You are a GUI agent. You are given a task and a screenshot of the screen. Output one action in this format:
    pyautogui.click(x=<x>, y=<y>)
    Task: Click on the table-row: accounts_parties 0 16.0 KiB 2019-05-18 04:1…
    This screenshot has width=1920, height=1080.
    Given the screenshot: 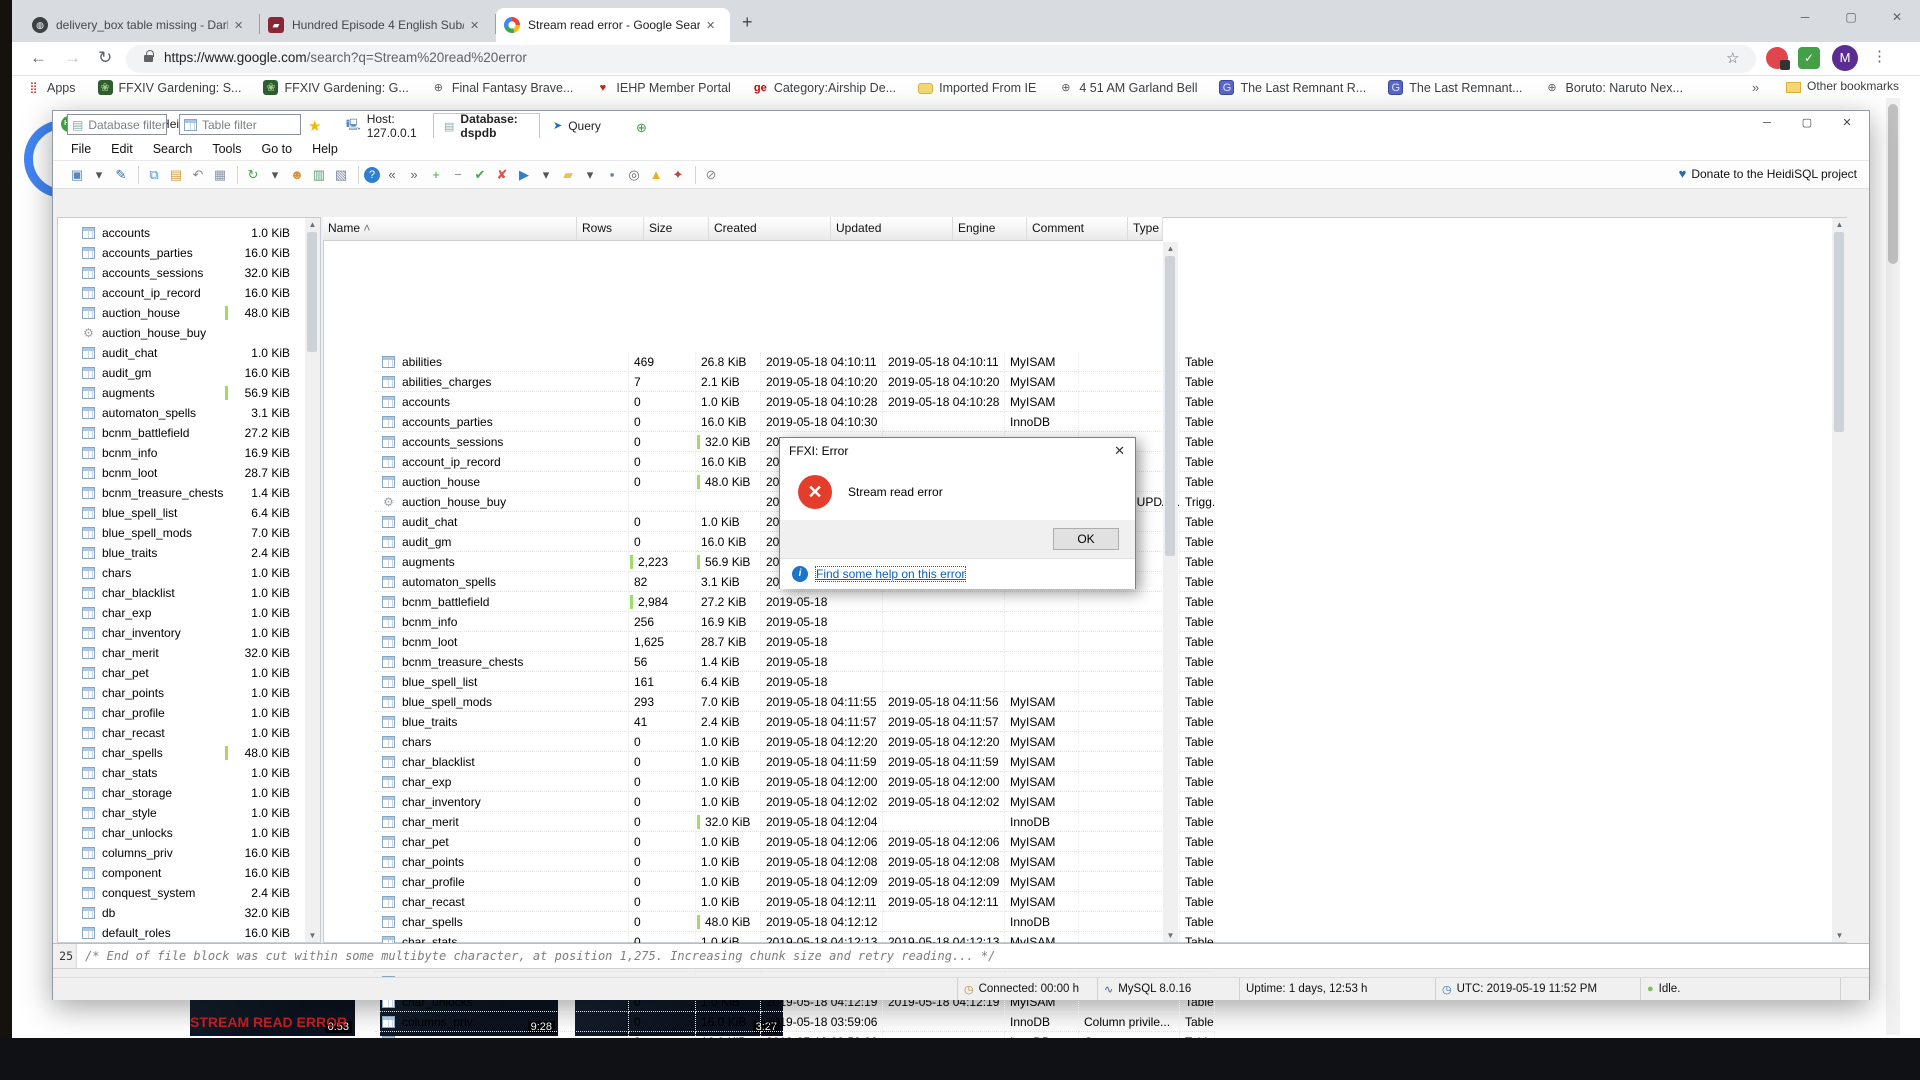 What is the action you would take?
    pyautogui.click(x=795, y=422)
    